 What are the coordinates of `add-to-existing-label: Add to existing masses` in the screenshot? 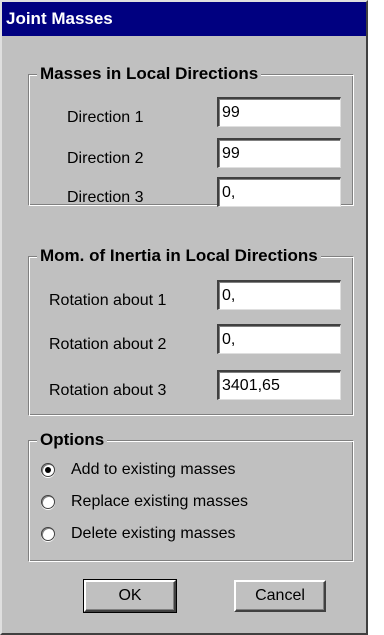 It's located at (153, 469).